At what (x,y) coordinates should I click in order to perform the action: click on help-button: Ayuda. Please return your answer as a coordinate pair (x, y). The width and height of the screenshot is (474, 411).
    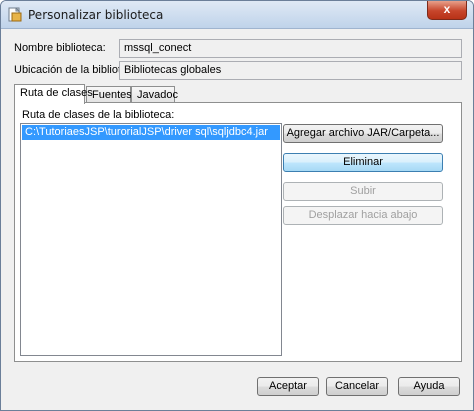
    Looking at the image, I should click on (429, 386).